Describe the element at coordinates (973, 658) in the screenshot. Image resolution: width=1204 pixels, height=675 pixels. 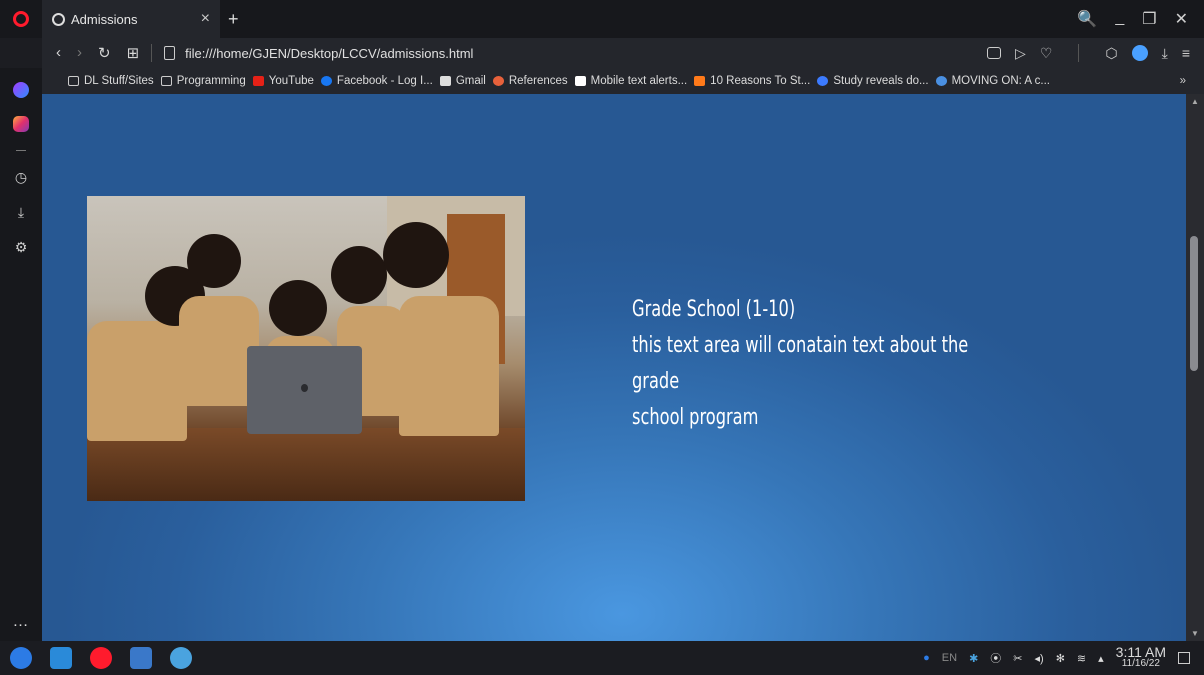
I see `app-tray-icon: ✱` at that location.